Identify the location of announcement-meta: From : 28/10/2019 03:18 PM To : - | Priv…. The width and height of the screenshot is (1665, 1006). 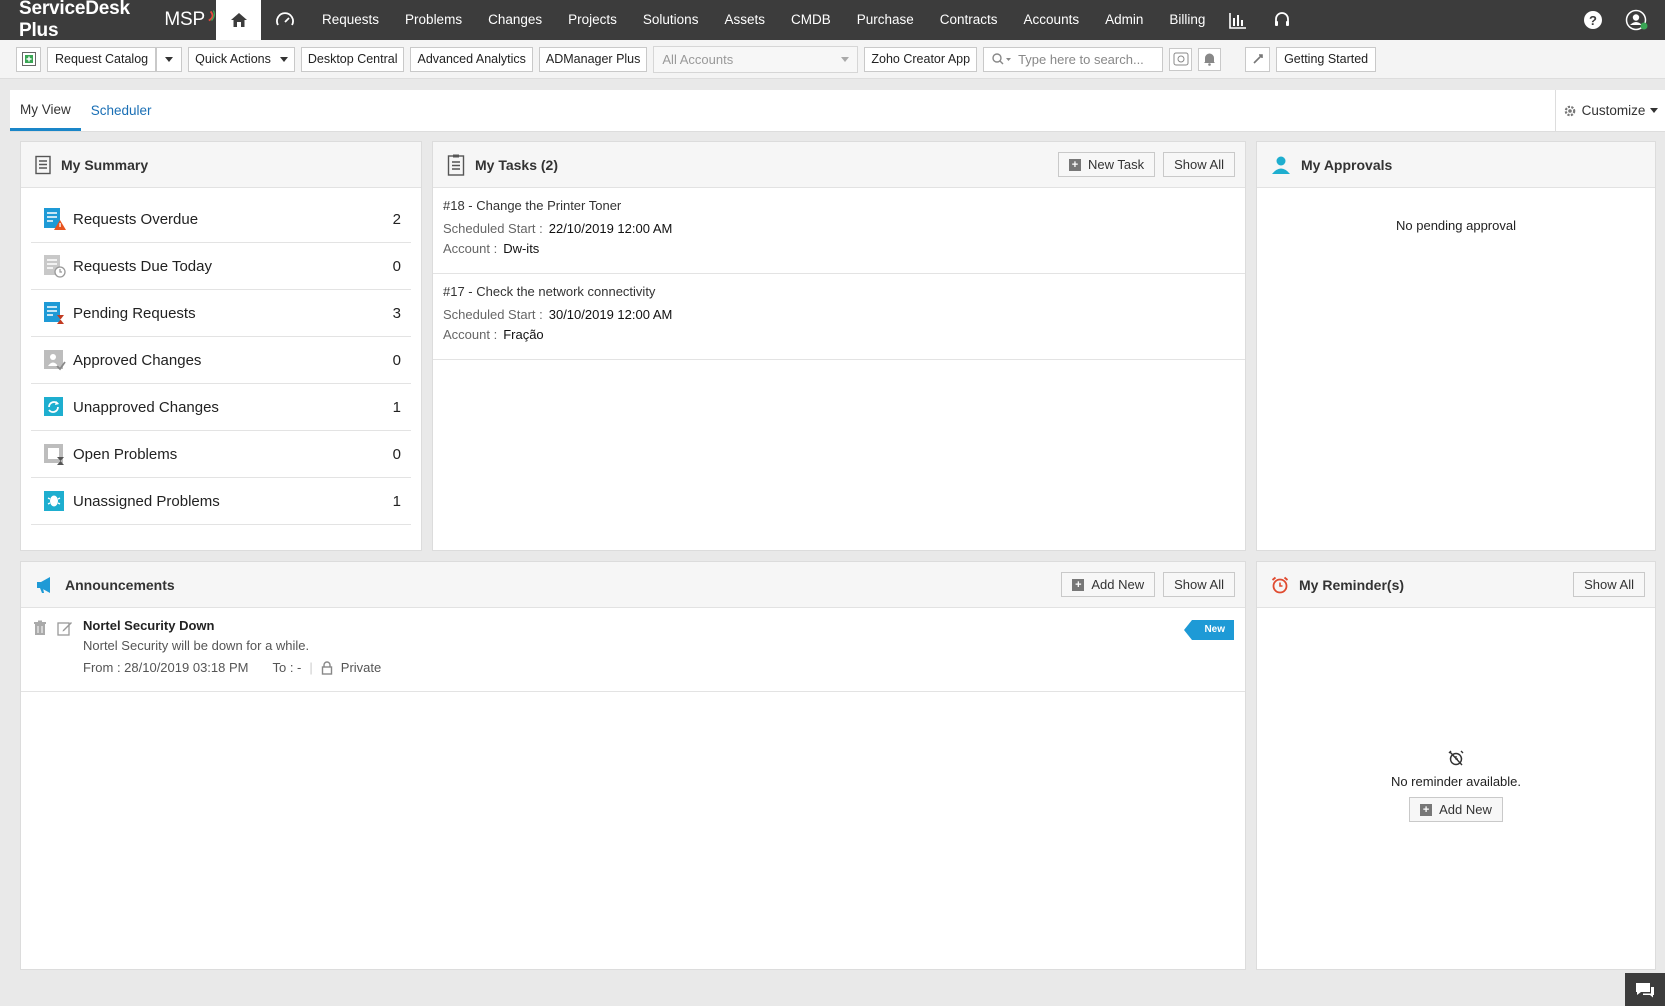
(232, 667).